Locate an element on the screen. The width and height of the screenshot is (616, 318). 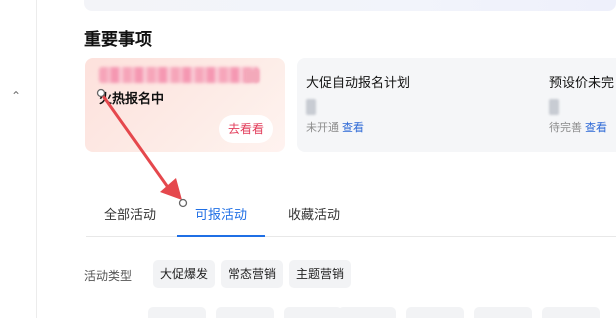
activity-type-filter: 活动类型 大促爆发 常态营销 主题营销 is located at coordinates (350, 275).